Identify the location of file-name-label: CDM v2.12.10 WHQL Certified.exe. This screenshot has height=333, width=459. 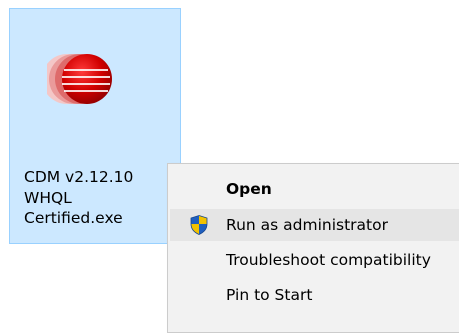
(99, 198).